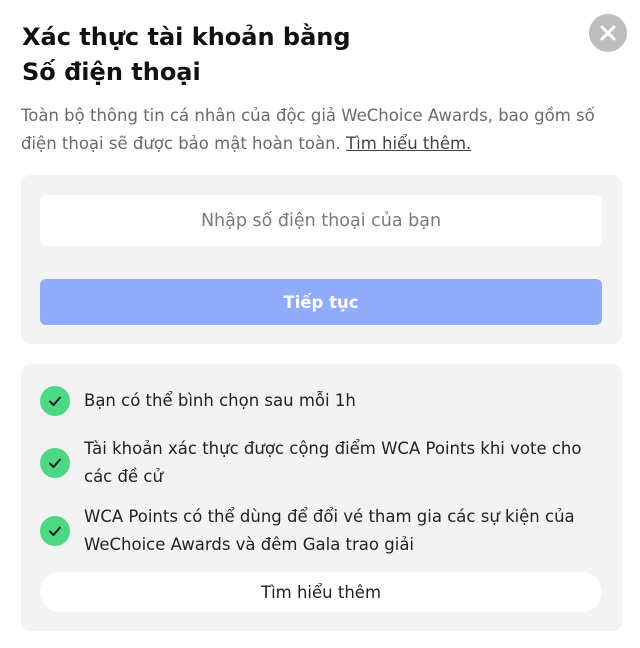 The image size is (640, 648). I want to click on dialog-title-line-2: Số điện thoại, so click(111, 72).